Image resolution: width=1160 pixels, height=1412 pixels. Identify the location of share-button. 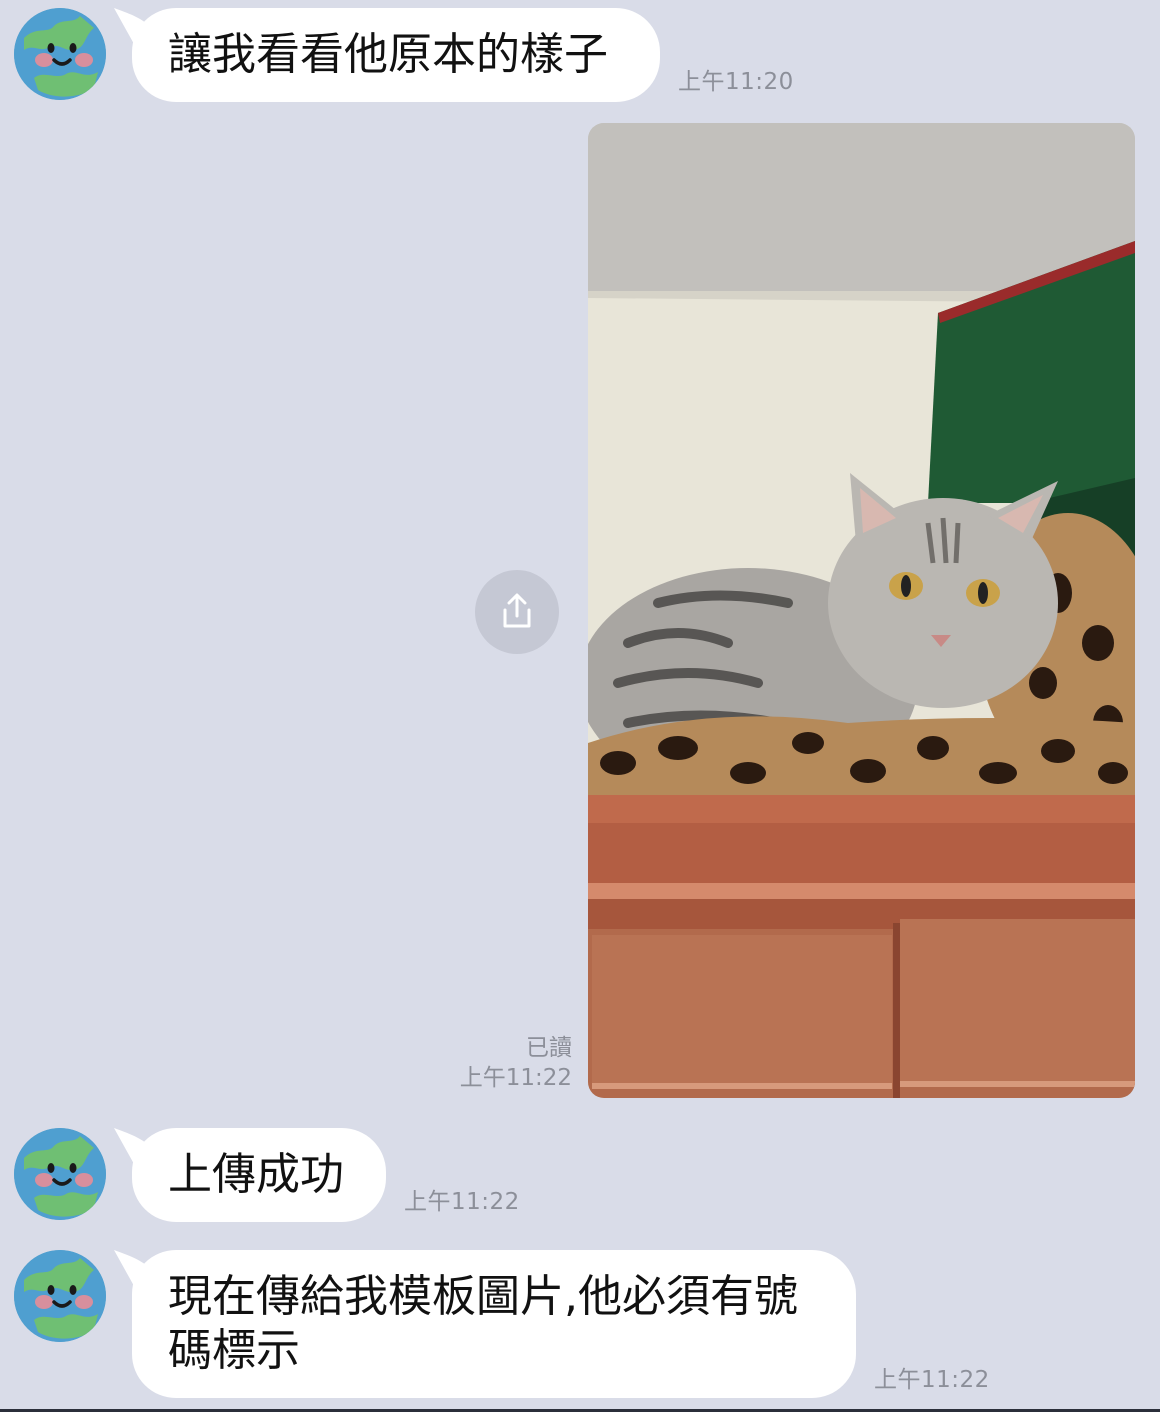
(517, 612).